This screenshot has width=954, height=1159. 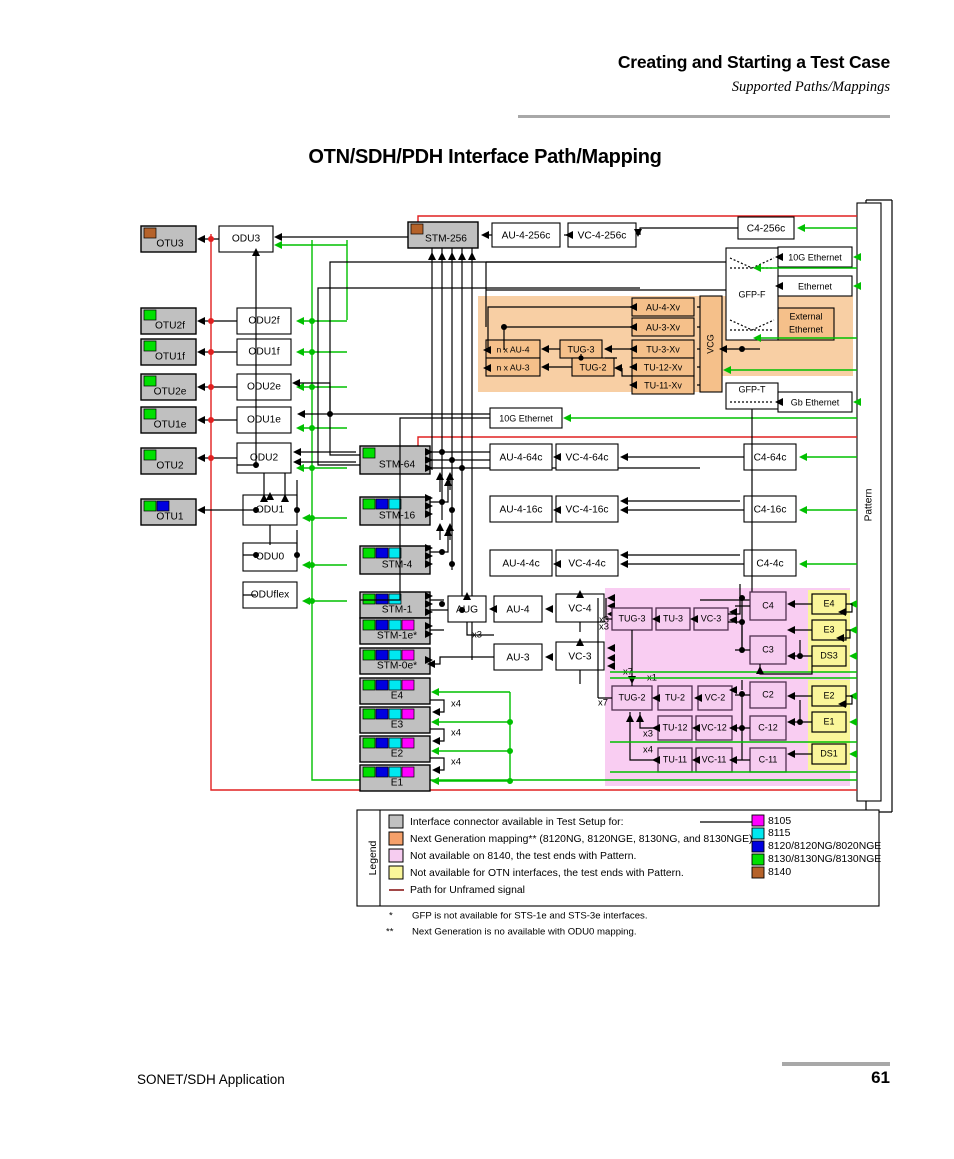 I want to click on otu-box-otu1f: OTU1f, so click(x=168, y=352).